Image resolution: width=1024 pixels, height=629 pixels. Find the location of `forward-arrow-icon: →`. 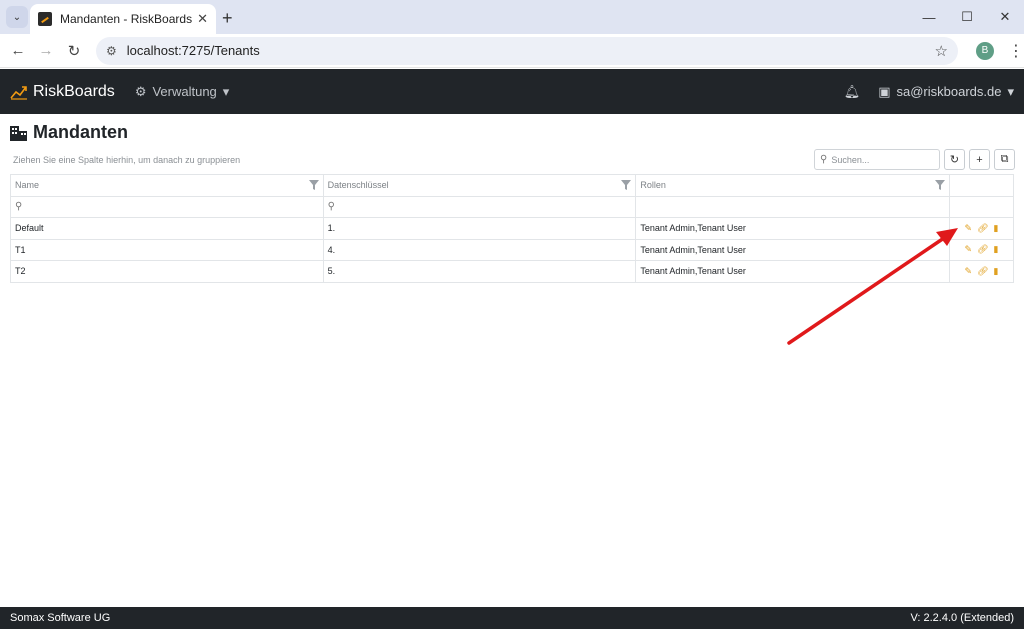

forward-arrow-icon: → is located at coordinates (46, 50).